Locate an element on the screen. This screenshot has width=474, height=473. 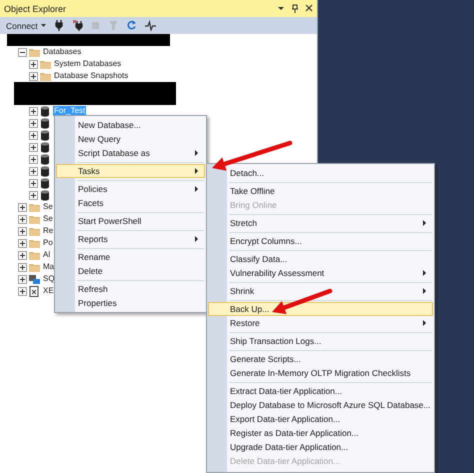
refresh-icon is located at coordinates (132, 25).